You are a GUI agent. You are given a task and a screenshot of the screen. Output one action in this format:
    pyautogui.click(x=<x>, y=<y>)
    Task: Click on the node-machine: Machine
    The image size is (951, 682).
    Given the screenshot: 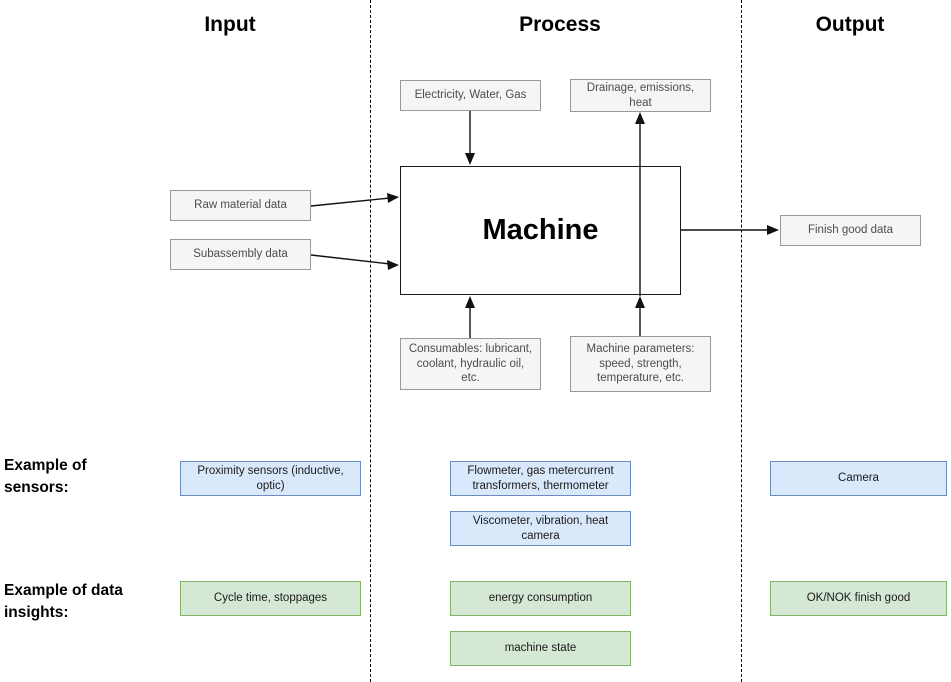 What is the action you would take?
    pyautogui.click(x=540, y=230)
    